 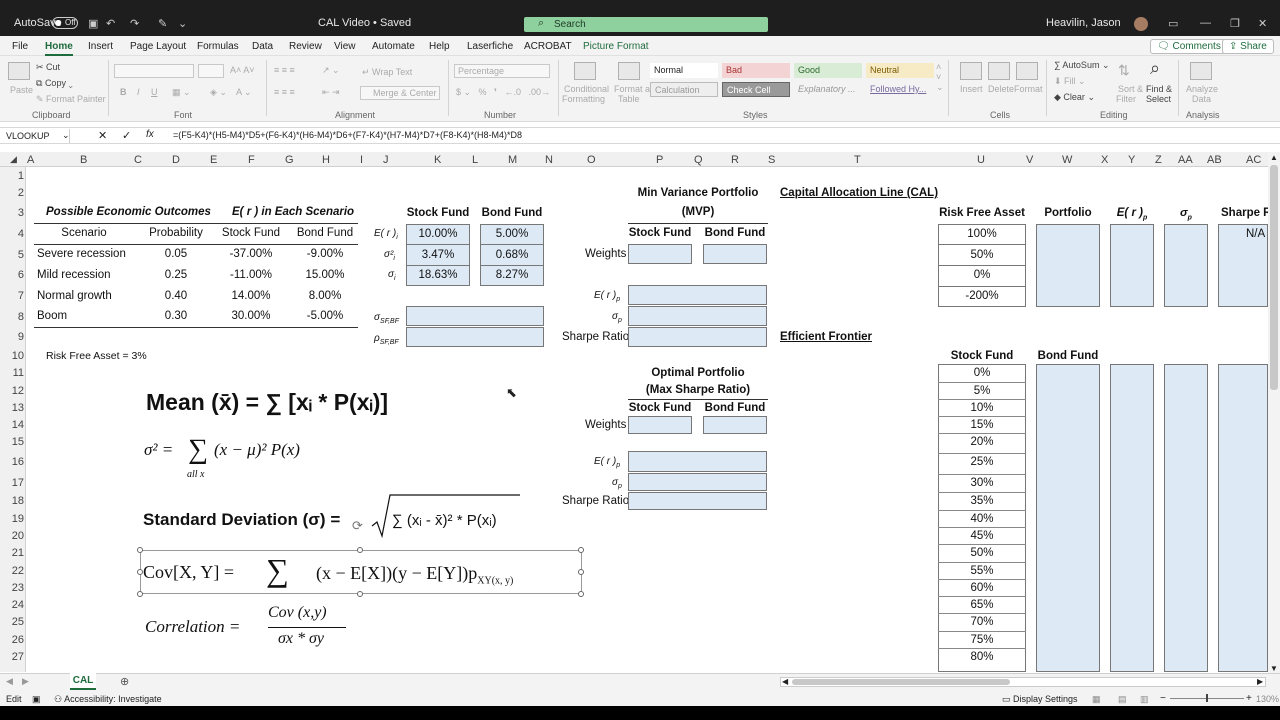 I want to click on table-cell: 8.00%, so click(x=325, y=296).